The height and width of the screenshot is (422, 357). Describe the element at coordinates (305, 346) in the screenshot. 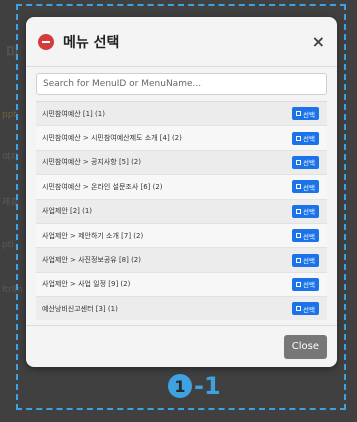

I see `close-button: Close` at that location.